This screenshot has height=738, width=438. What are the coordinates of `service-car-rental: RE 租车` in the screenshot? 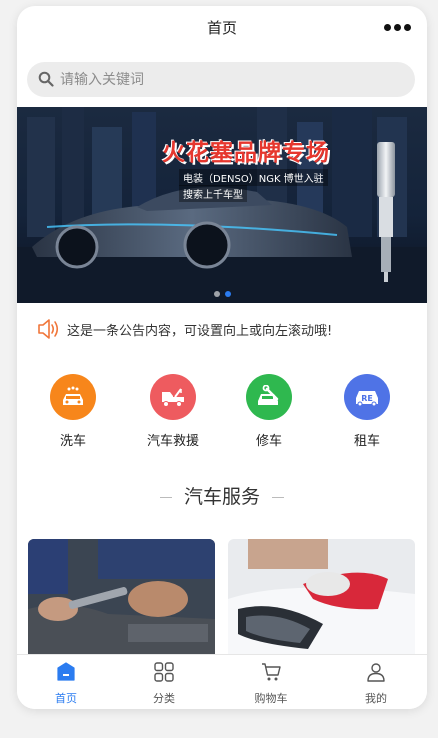 It's located at (367, 411).